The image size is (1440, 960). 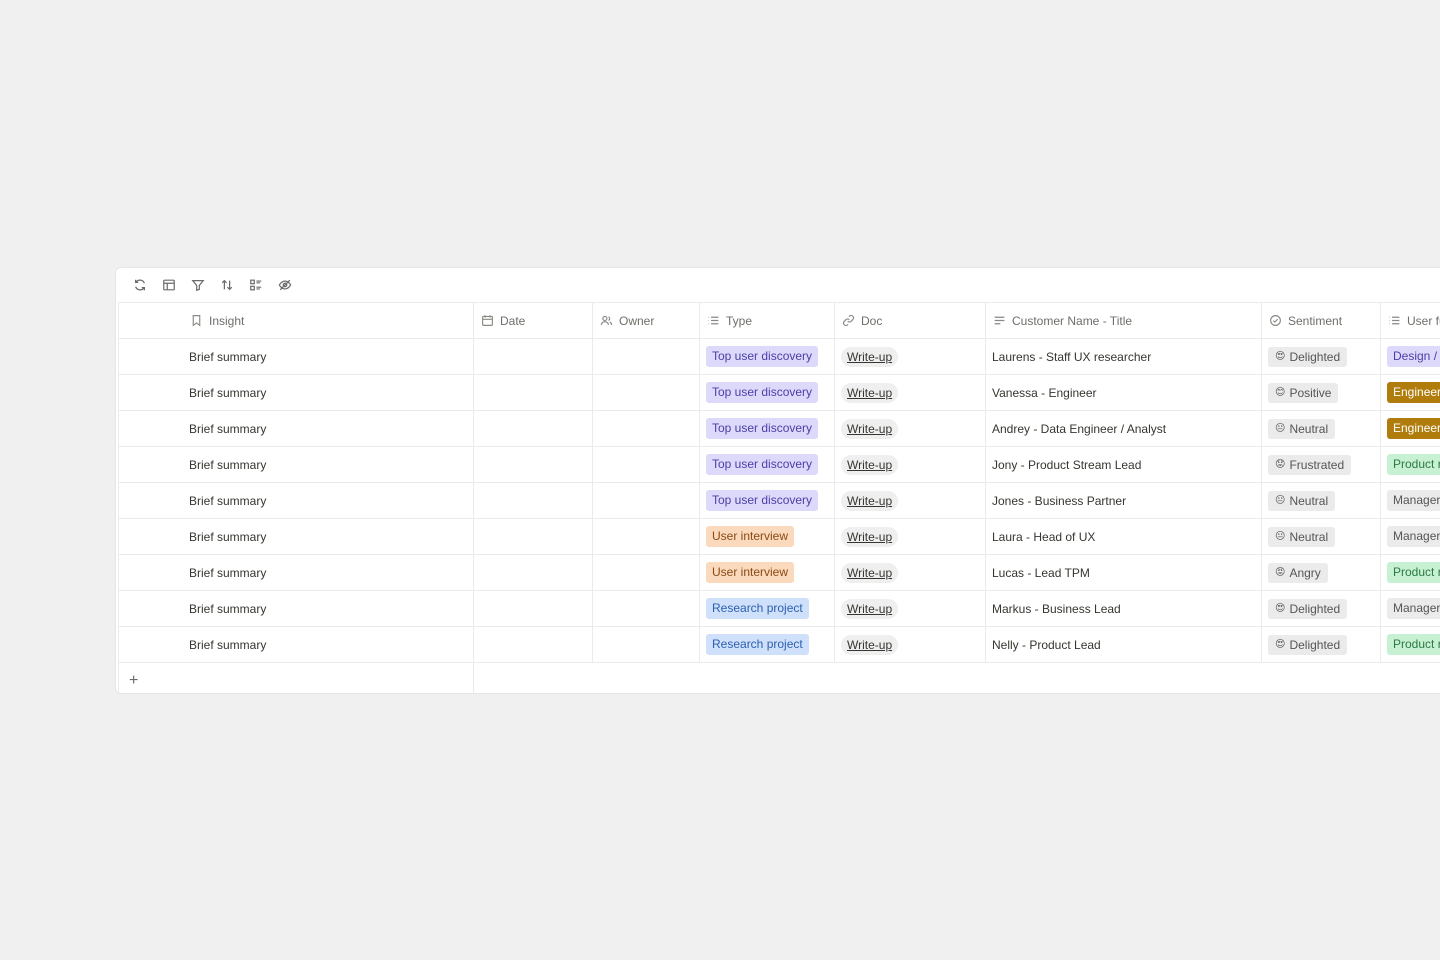 What do you see at coordinates (910, 320) in the screenshot?
I see `column-header-doc: Doc` at bounding box center [910, 320].